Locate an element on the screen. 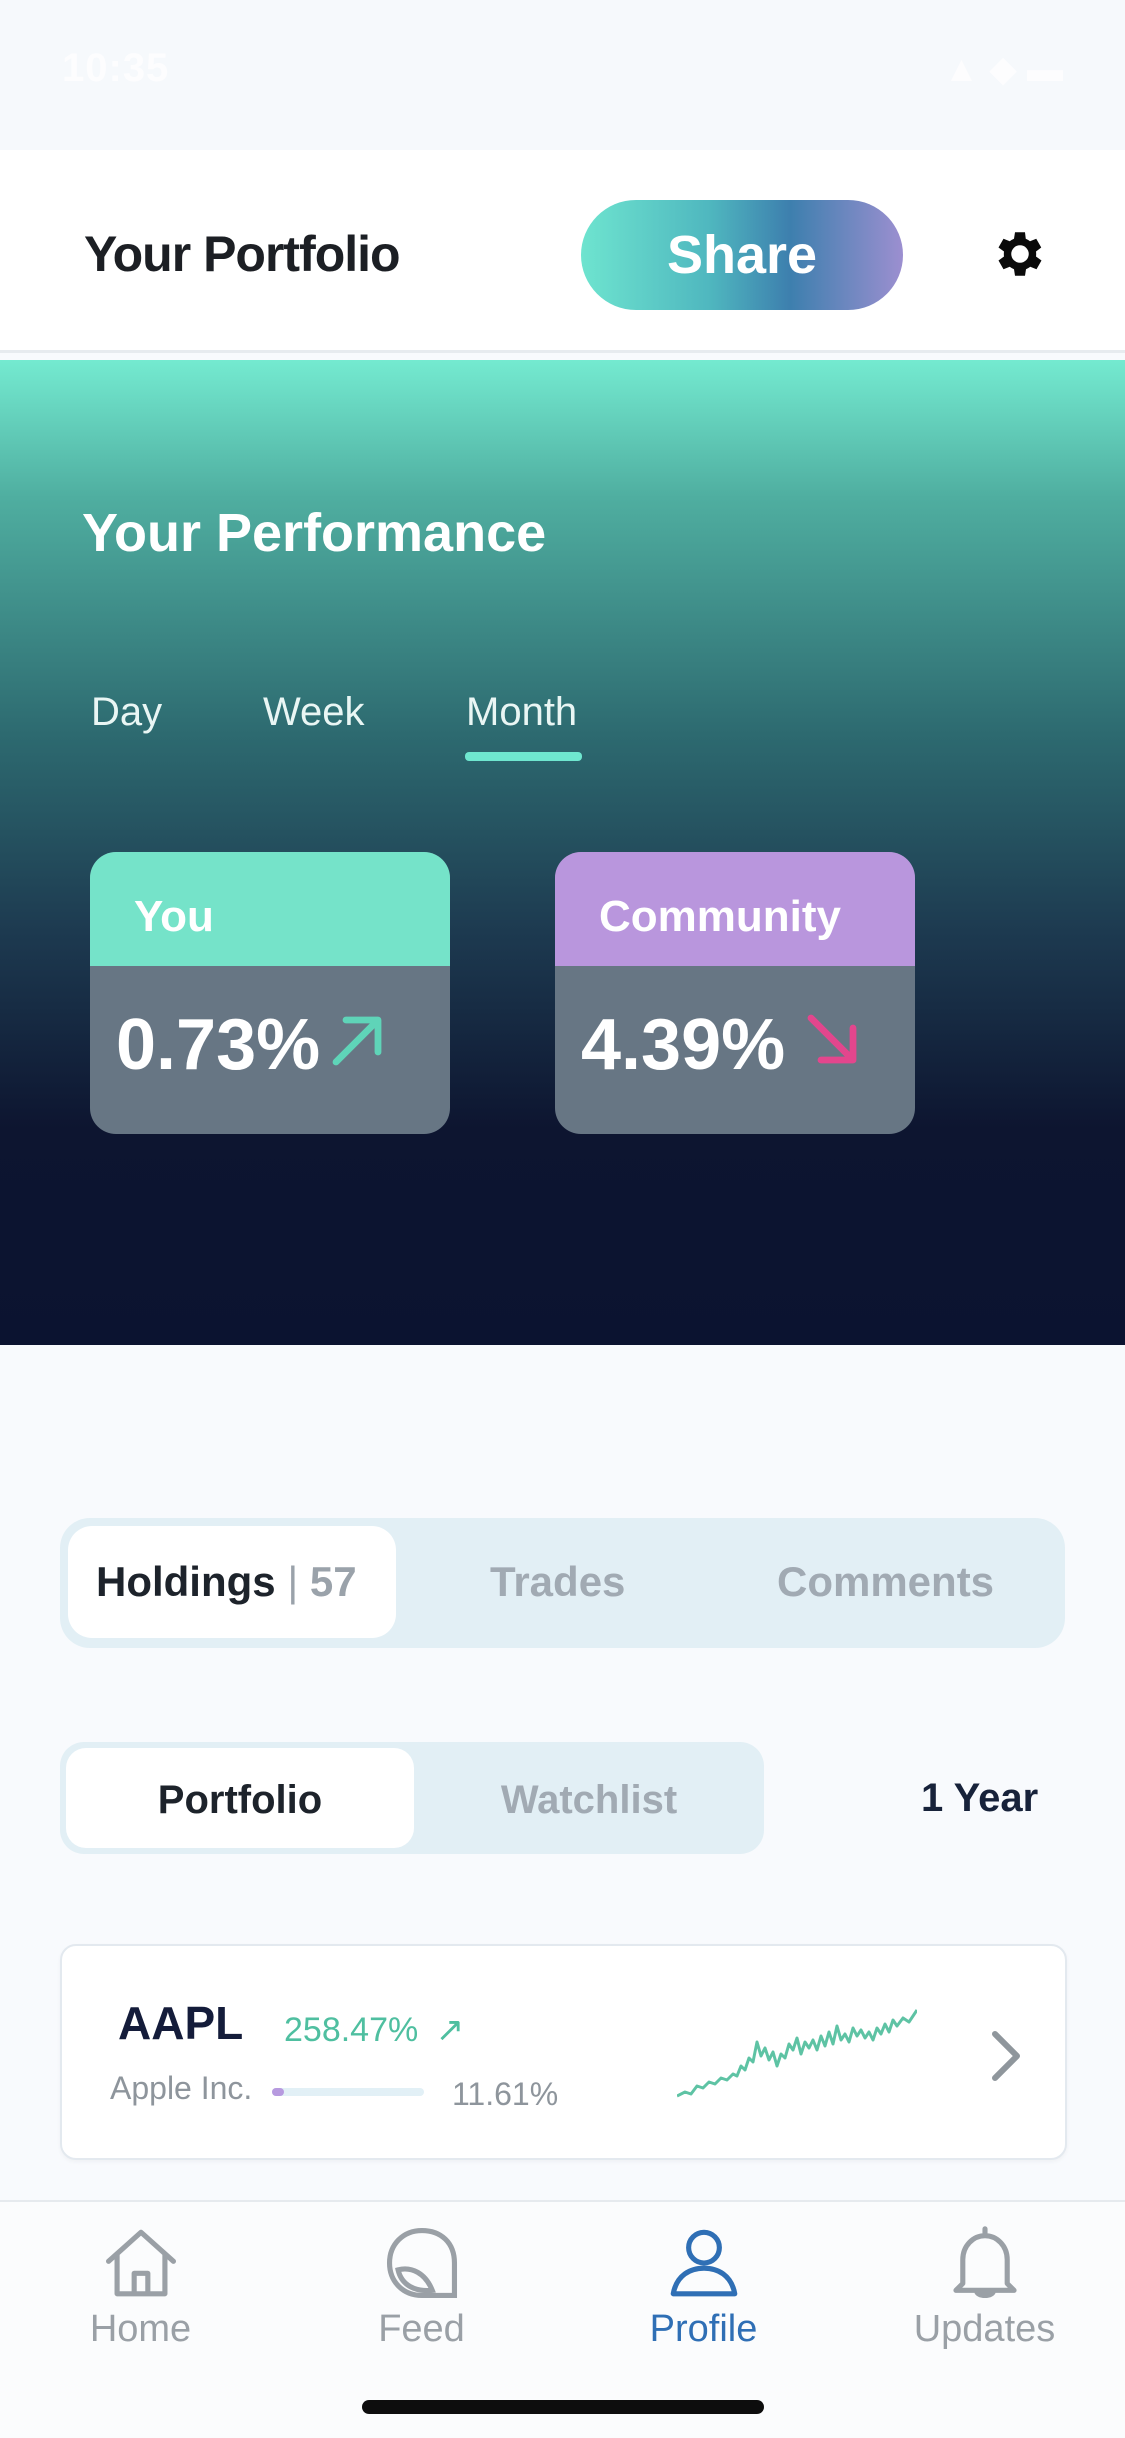 The height and width of the screenshot is (2438, 1125). community-card-header: Community is located at coordinates (735, 909).